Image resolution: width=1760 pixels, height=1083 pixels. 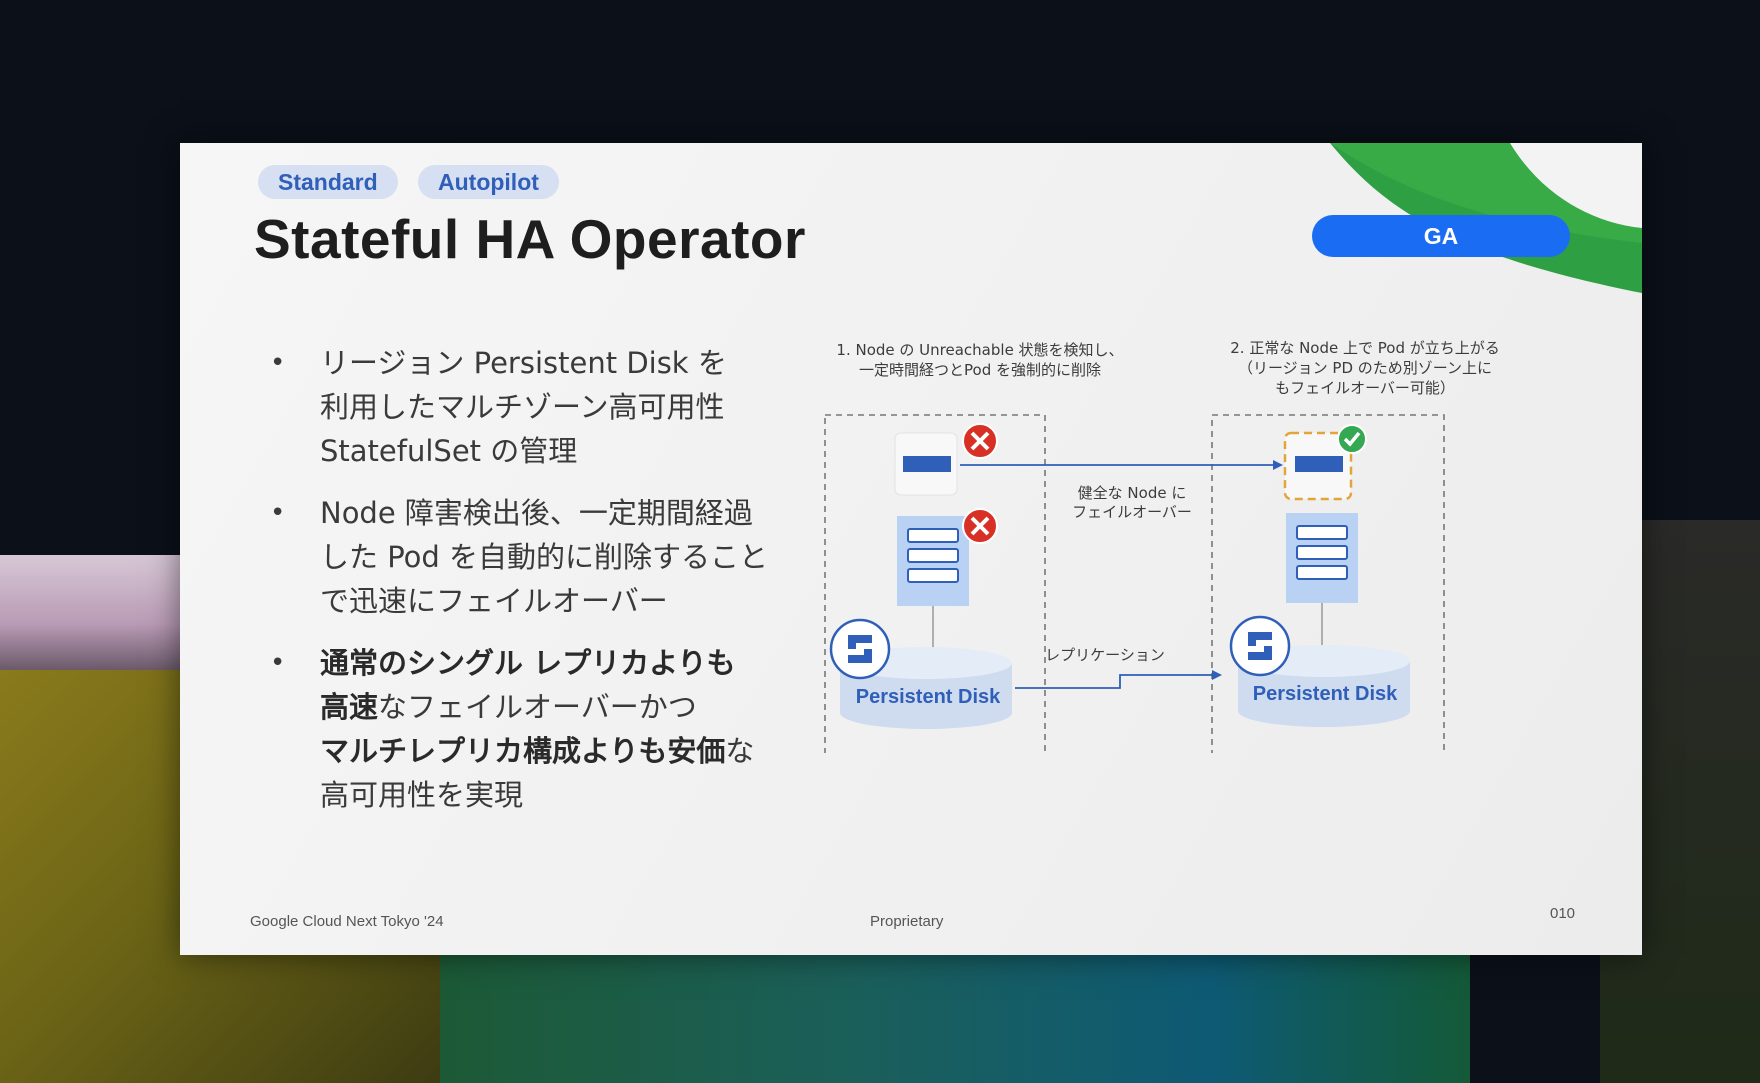 I want to click on bullet-2-line-3: で迅速にフェイルオーバー, so click(x=494, y=601).